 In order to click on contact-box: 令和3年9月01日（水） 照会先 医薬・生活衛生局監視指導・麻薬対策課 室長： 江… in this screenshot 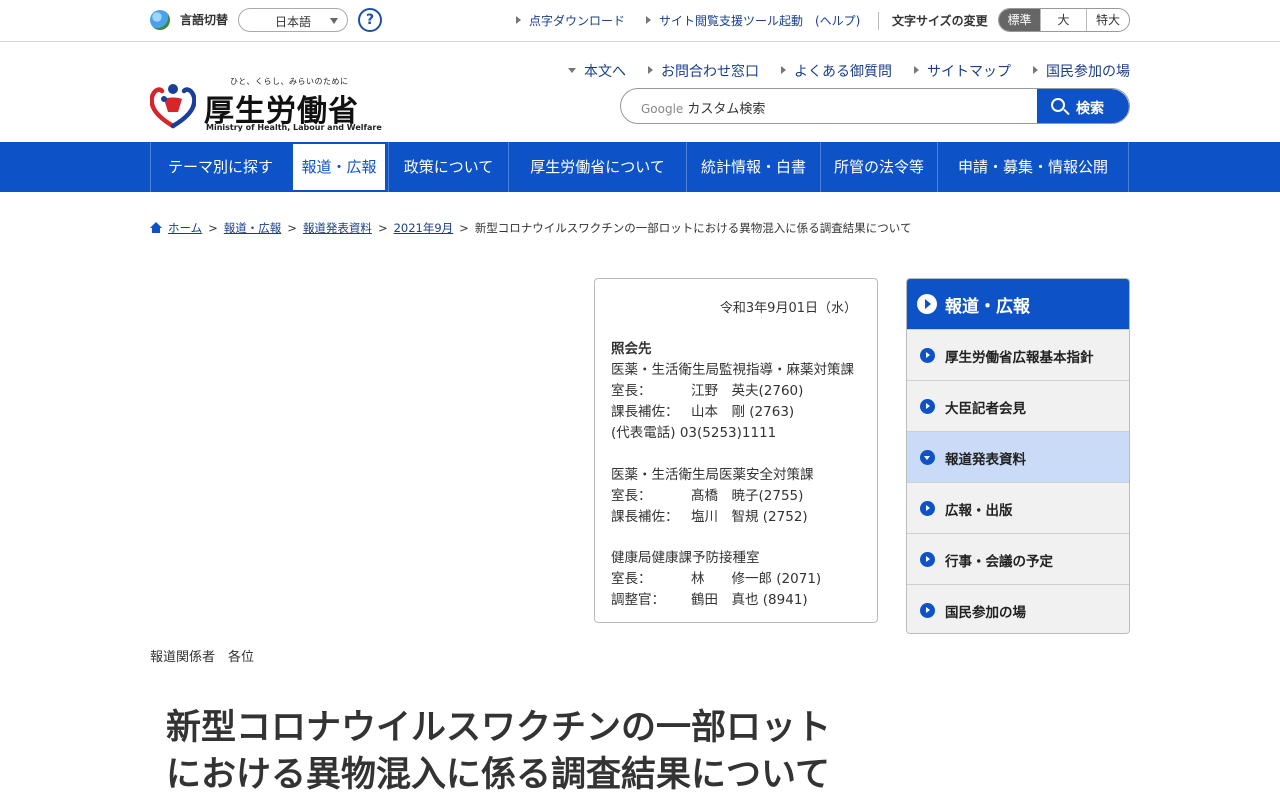, I will do `click(736, 450)`.